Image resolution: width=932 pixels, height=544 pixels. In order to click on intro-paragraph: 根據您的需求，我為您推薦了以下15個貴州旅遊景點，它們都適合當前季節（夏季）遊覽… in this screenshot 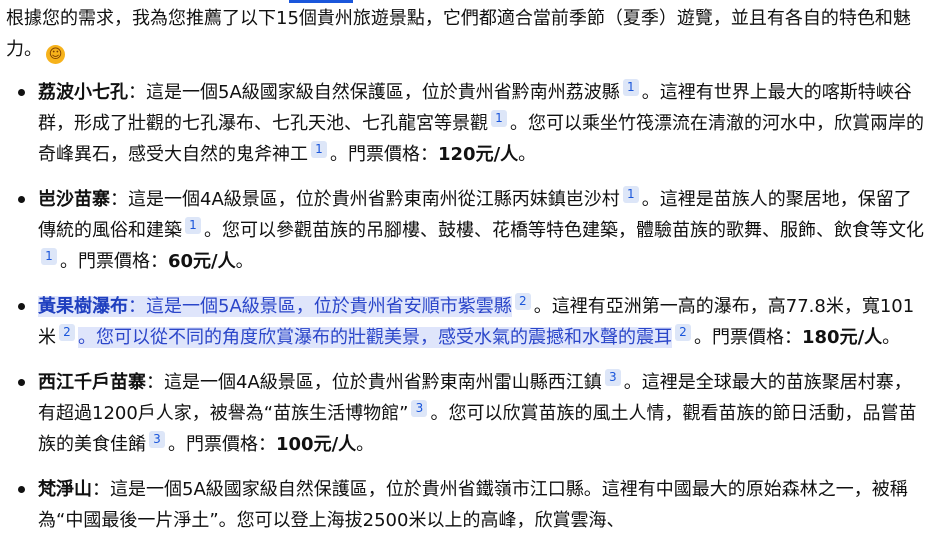, I will do `click(467, 32)`.